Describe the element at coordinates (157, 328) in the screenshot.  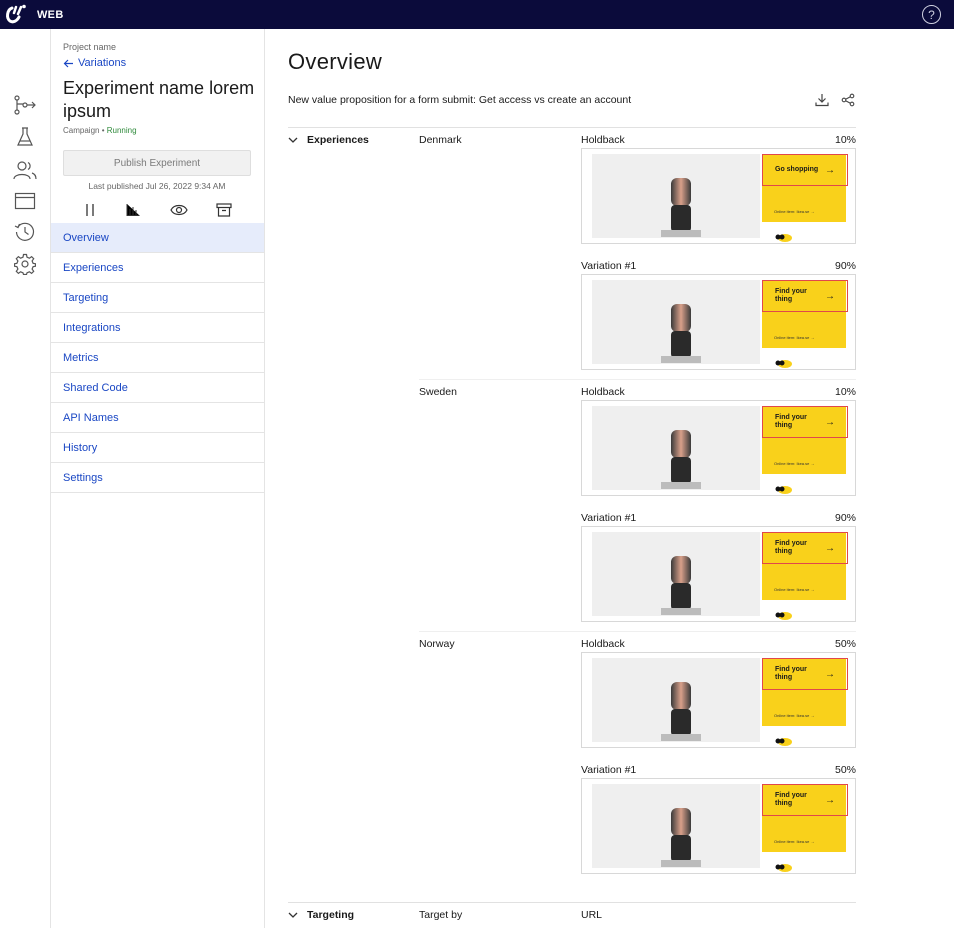
I see `nav-item-integrations: Integrations` at that location.